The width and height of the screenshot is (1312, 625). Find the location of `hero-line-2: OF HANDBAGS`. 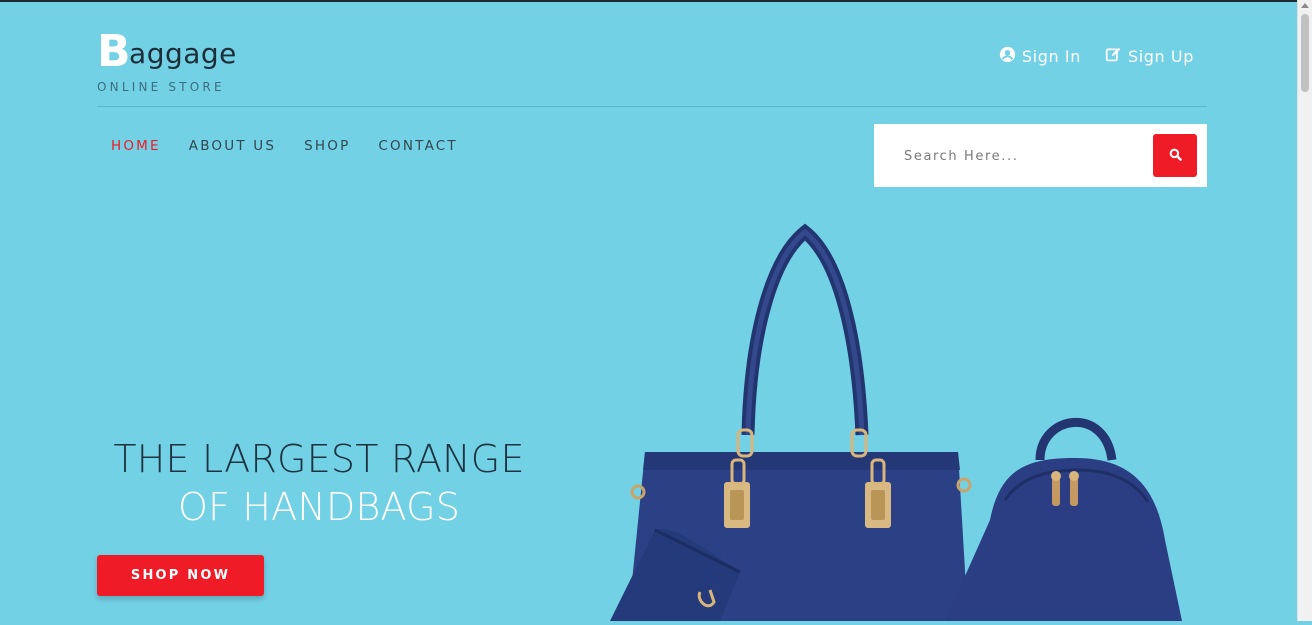

hero-line-2: OF HANDBAGS is located at coordinates (319, 507).